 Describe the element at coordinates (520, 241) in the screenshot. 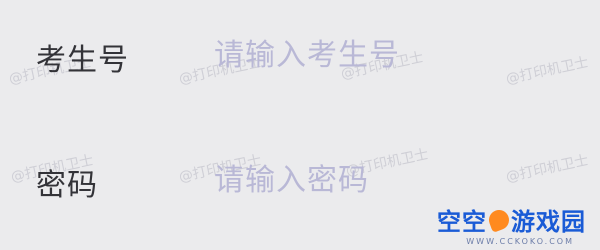

I see `brand-url: WWW.CCKOKO.COM` at that location.